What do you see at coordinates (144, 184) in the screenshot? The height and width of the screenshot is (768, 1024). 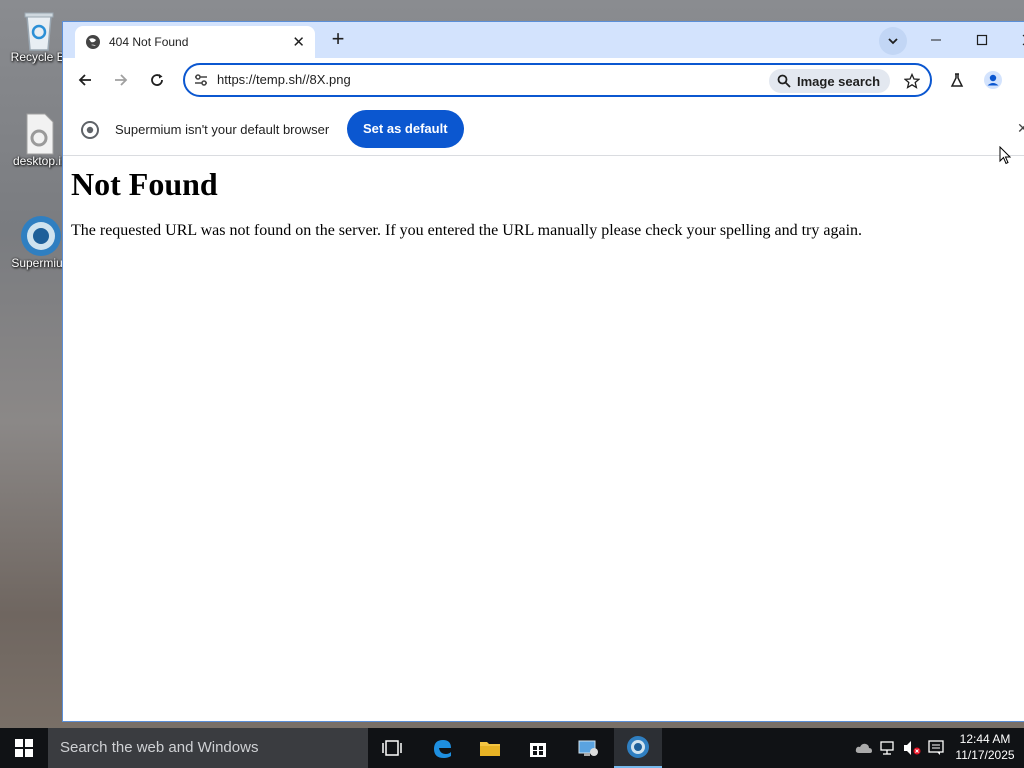 I see `page-heading: Not Found` at bounding box center [144, 184].